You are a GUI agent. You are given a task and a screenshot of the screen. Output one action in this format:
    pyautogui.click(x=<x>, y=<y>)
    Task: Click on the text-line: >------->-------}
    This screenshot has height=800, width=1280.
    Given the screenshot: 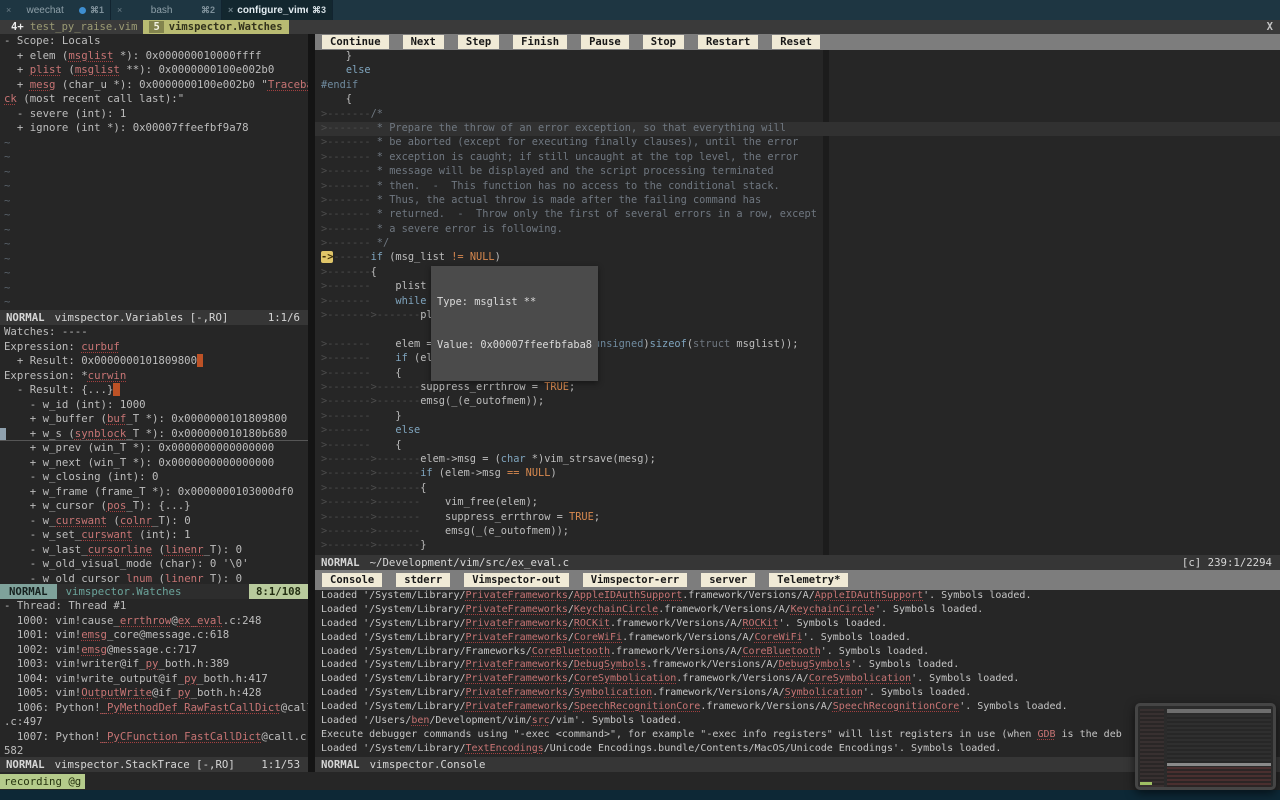 What is the action you would take?
    pyautogui.click(x=374, y=545)
    